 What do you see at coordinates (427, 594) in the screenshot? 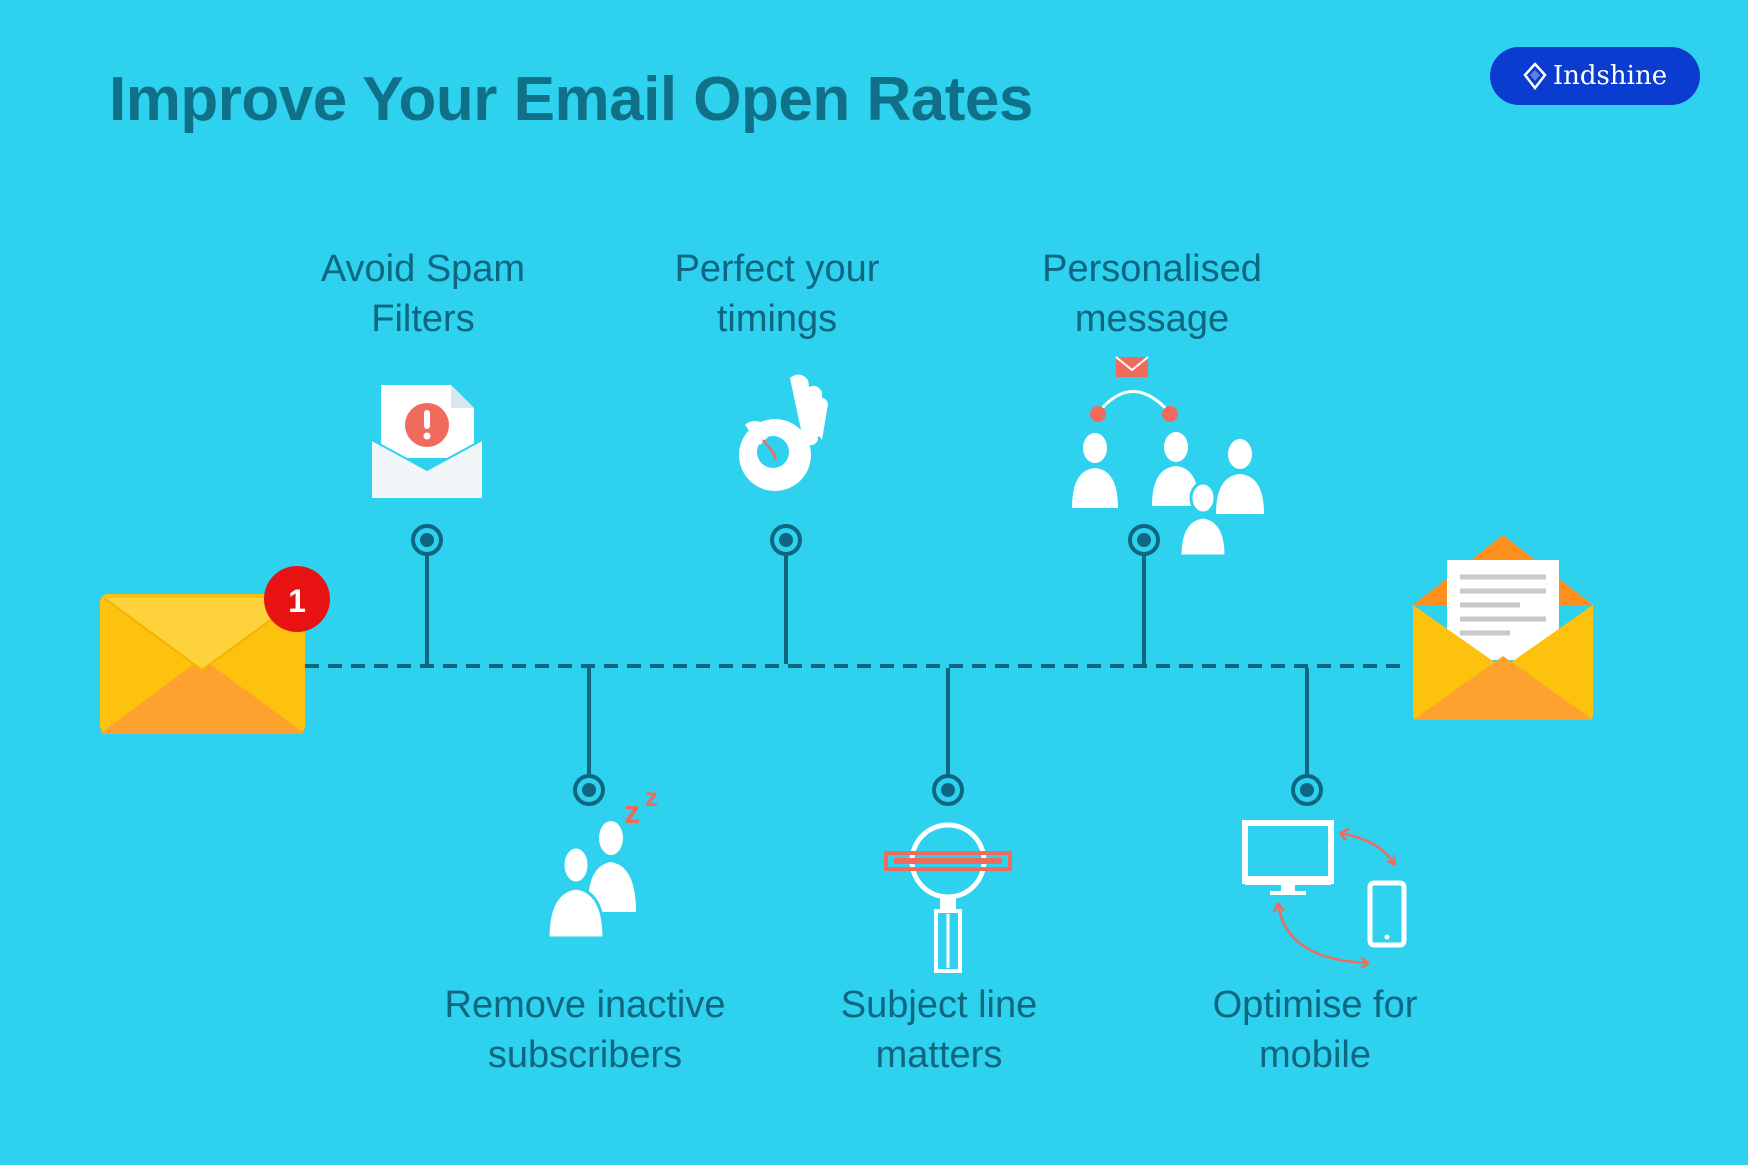
I see `connector-avoid-spam` at bounding box center [427, 594].